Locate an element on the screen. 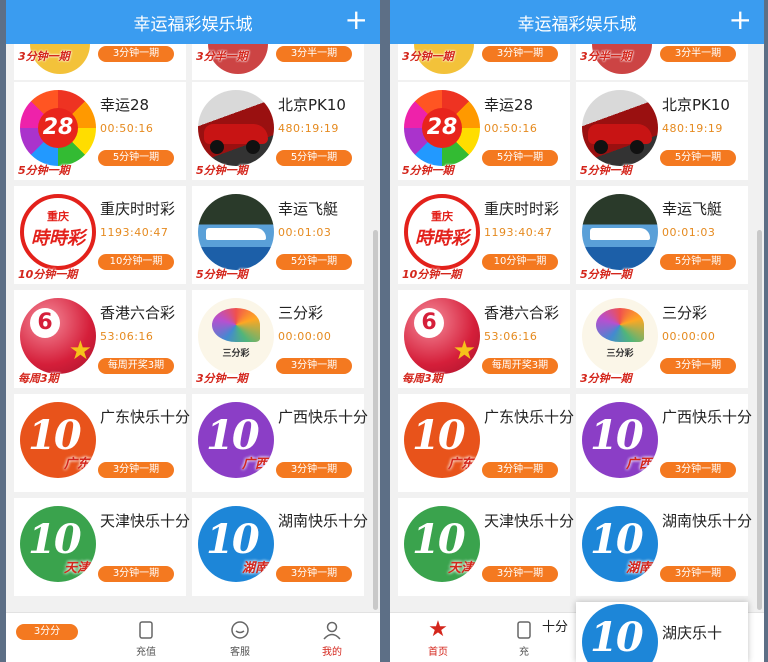  countdown-timer: 480:19:19 is located at coordinates (692, 128).